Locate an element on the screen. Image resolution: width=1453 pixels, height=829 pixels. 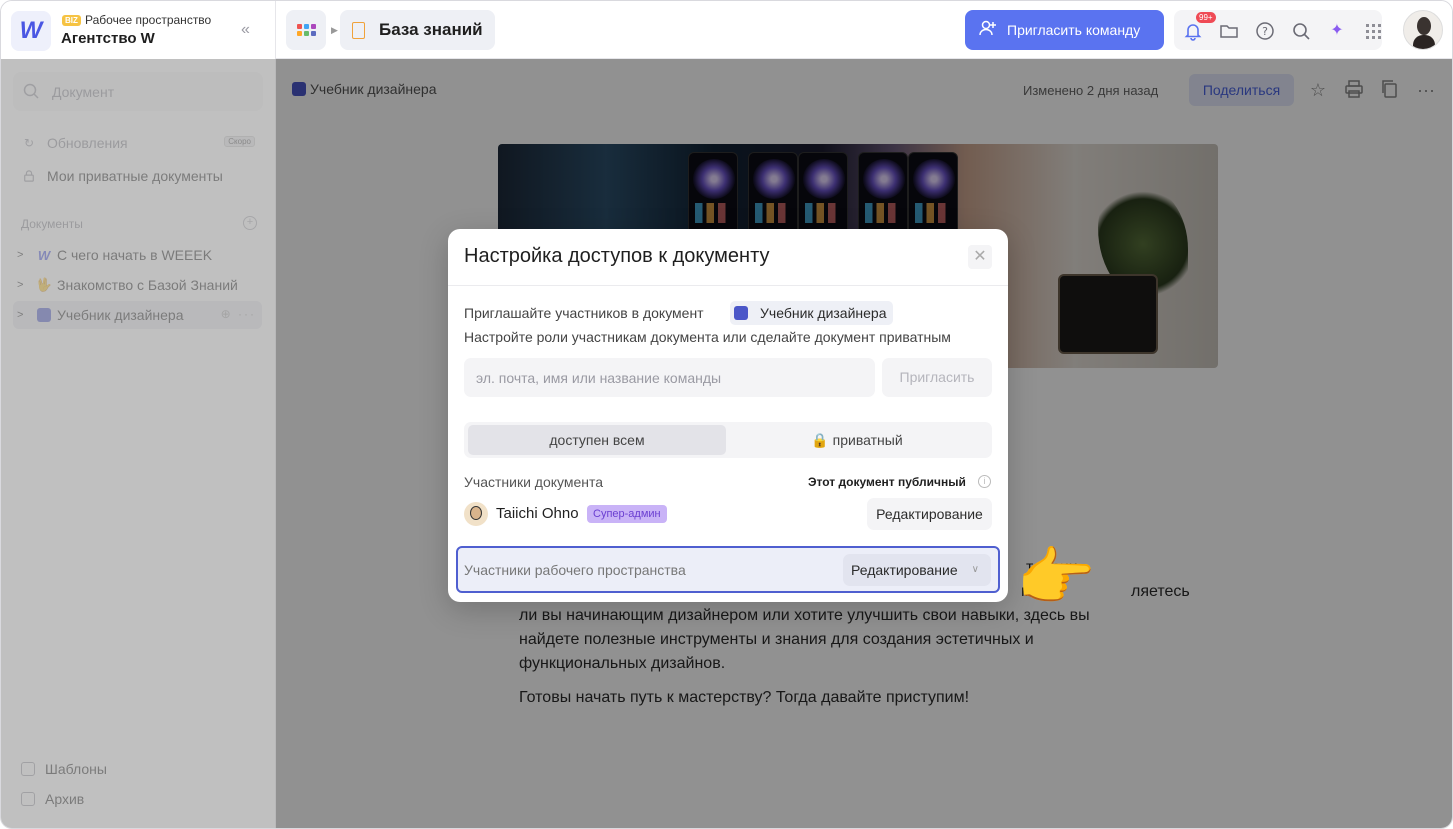
doc-emoji-icon is located at coordinates (741, 313).